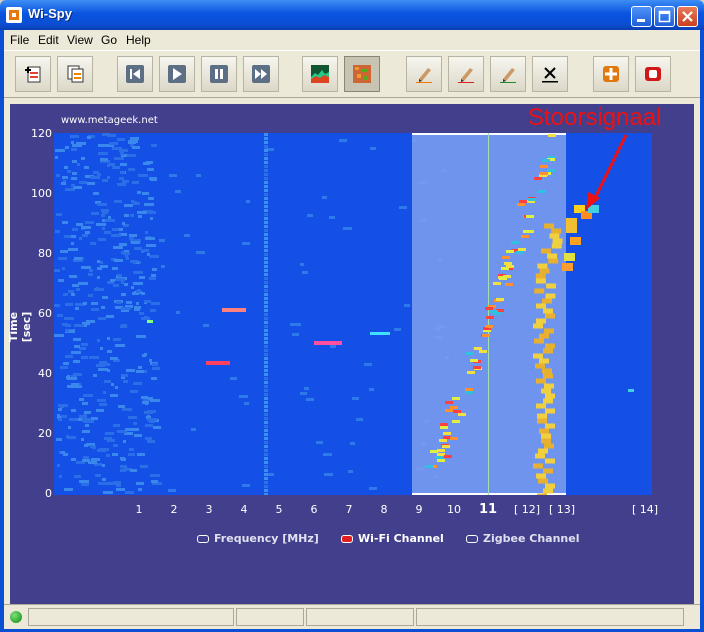 The image size is (704, 632). I want to click on menu-file: File, so click(19, 40).